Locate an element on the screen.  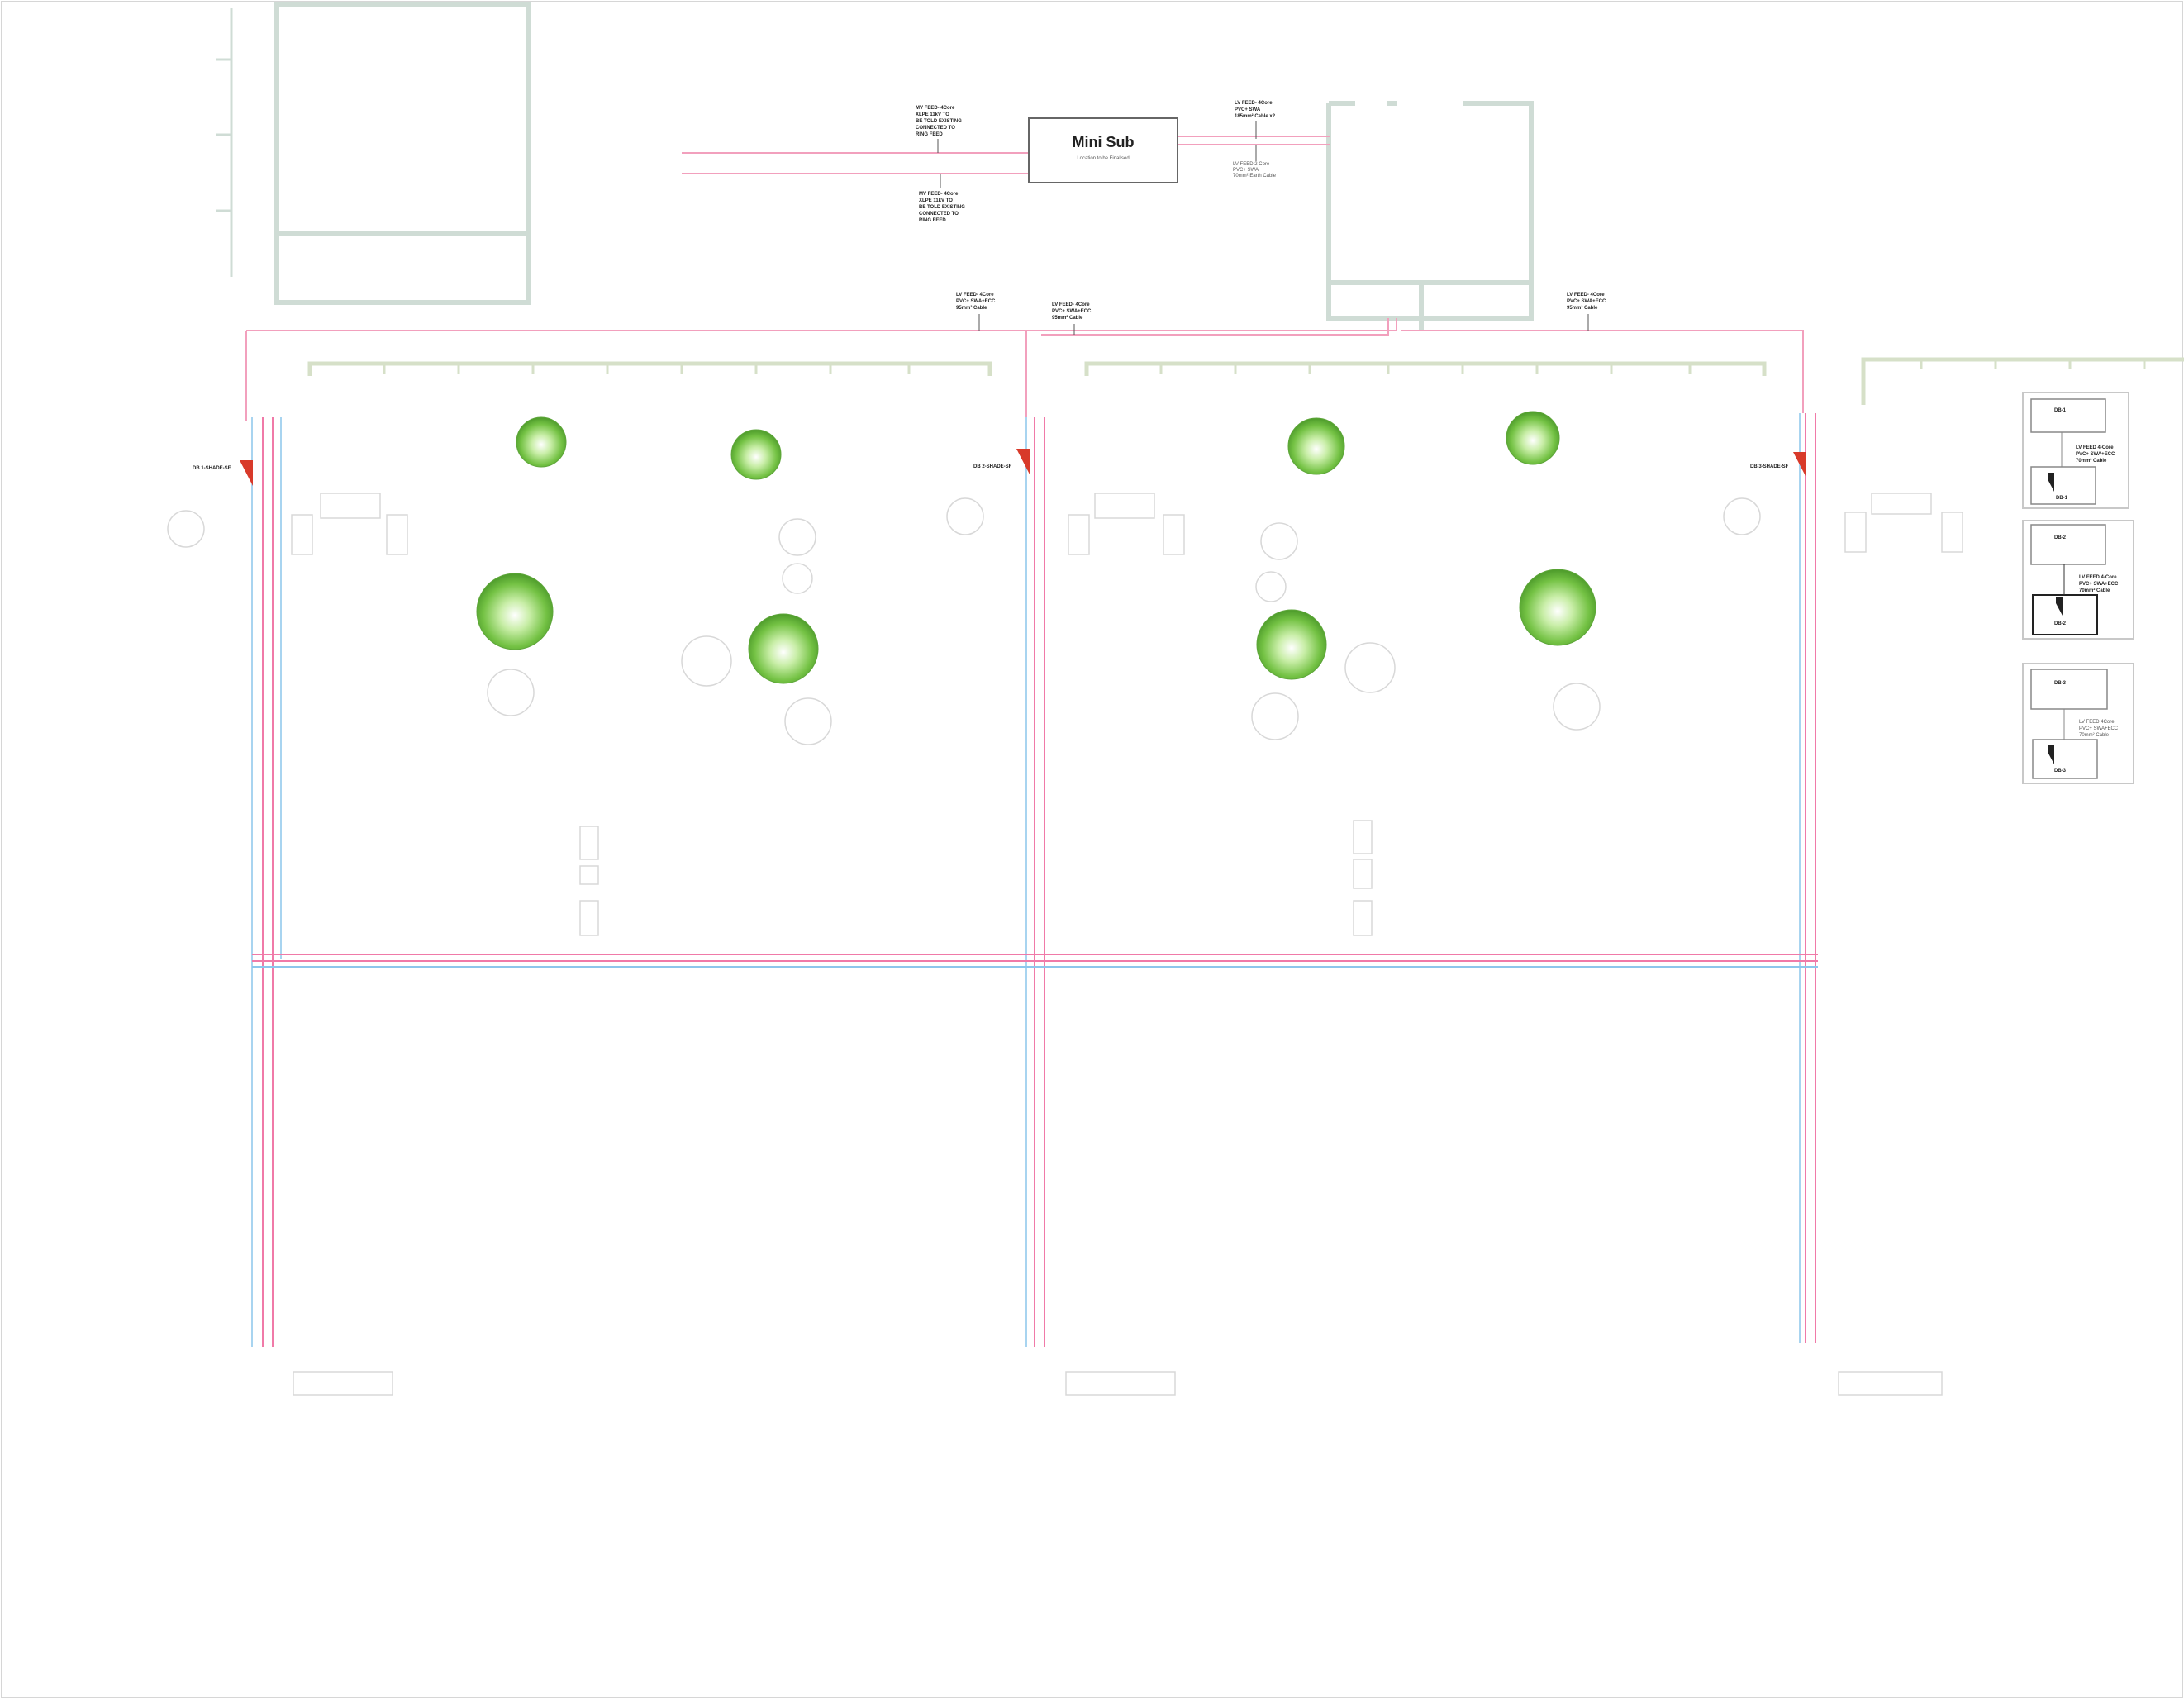
existing-building-right is located at coordinates (1430, 216).